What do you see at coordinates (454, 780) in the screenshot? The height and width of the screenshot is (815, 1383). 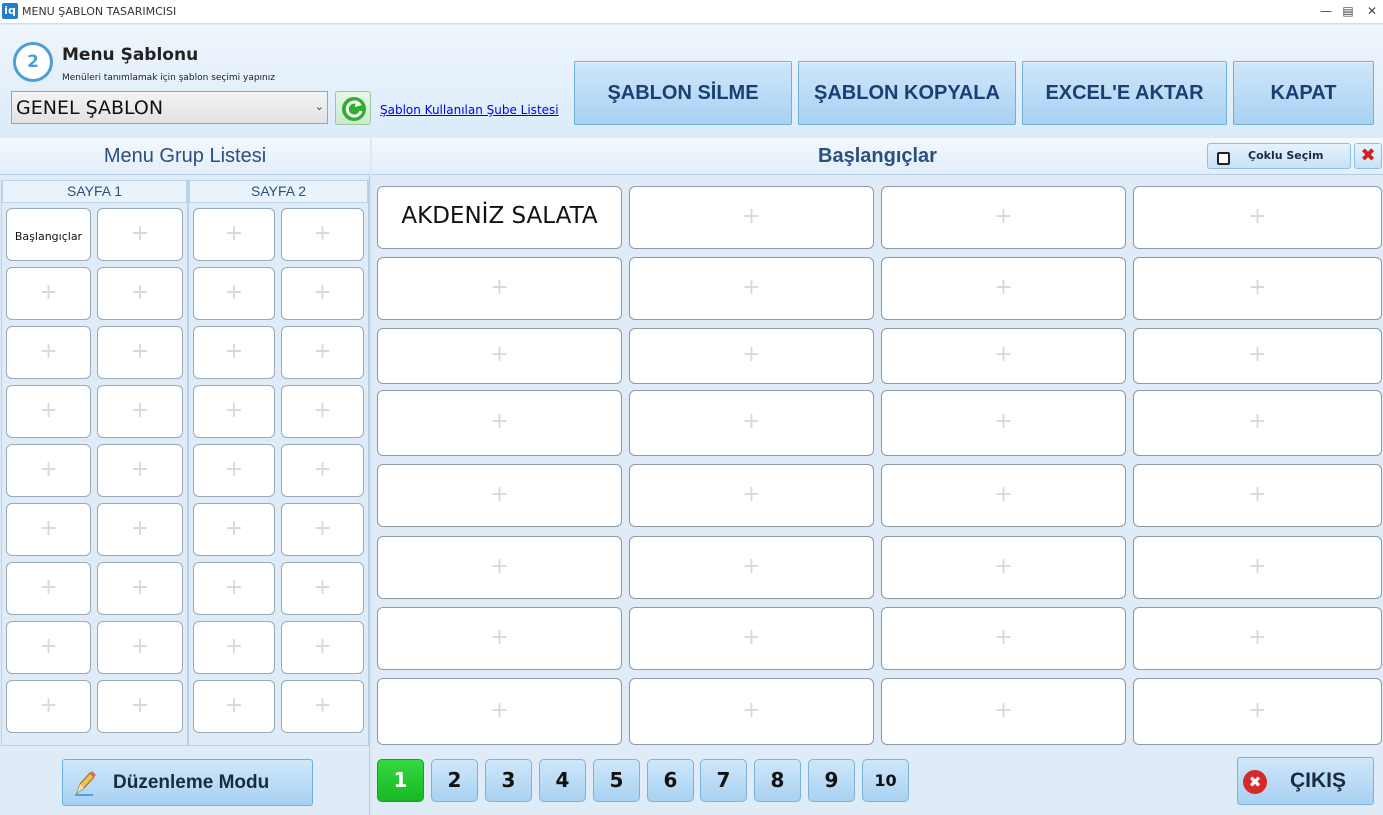 I see `page-button-2: 2` at bounding box center [454, 780].